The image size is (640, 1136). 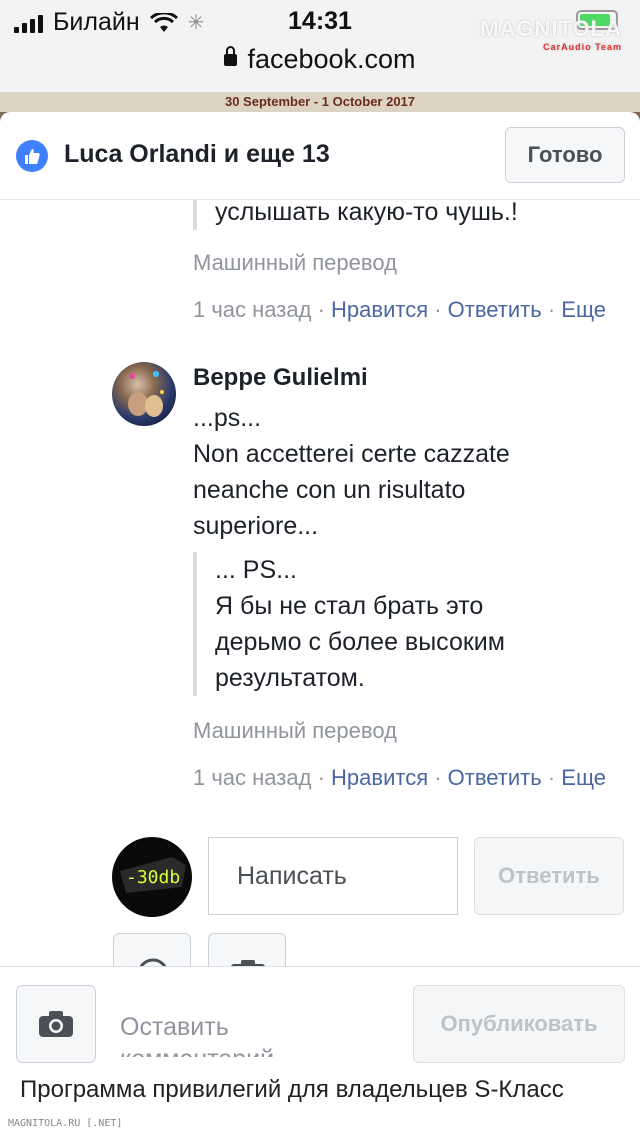 What do you see at coordinates (519, 1024) in the screenshot?
I see `publish-button: Опубликовать` at bounding box center [519, 1024].